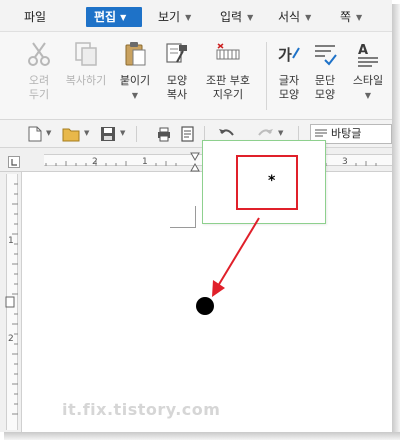 This screenshot has height=440, width=400. I want to click on menu-file: 파일, so click(35, 17).